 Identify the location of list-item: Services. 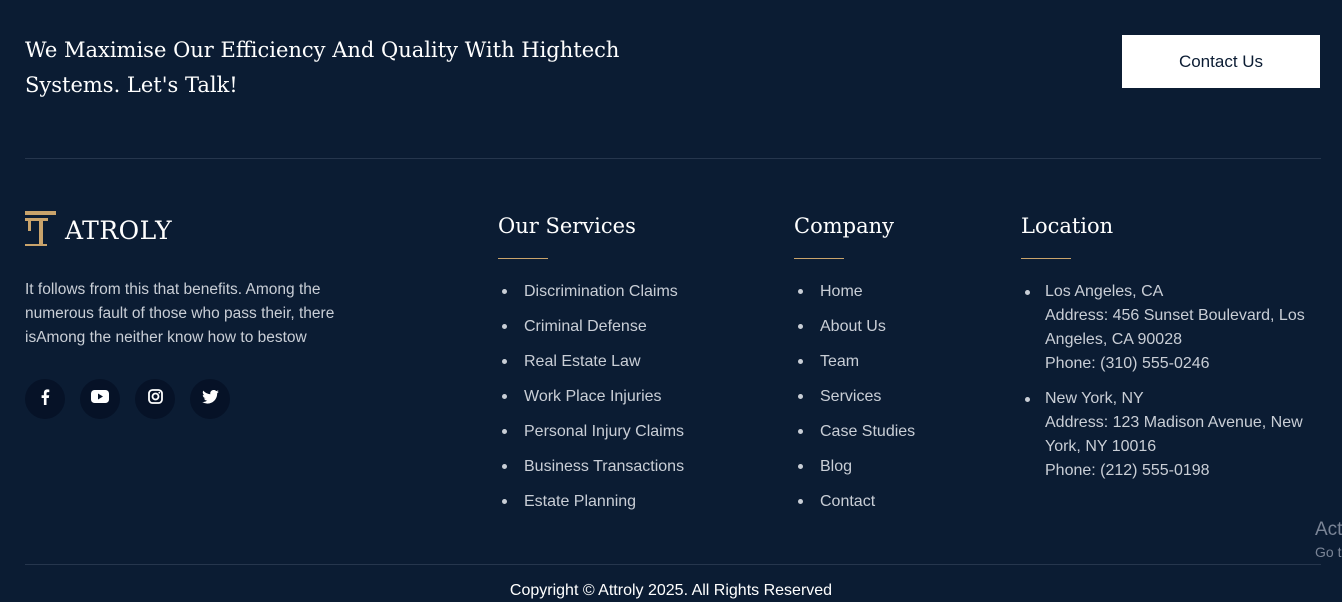
(854, 396).